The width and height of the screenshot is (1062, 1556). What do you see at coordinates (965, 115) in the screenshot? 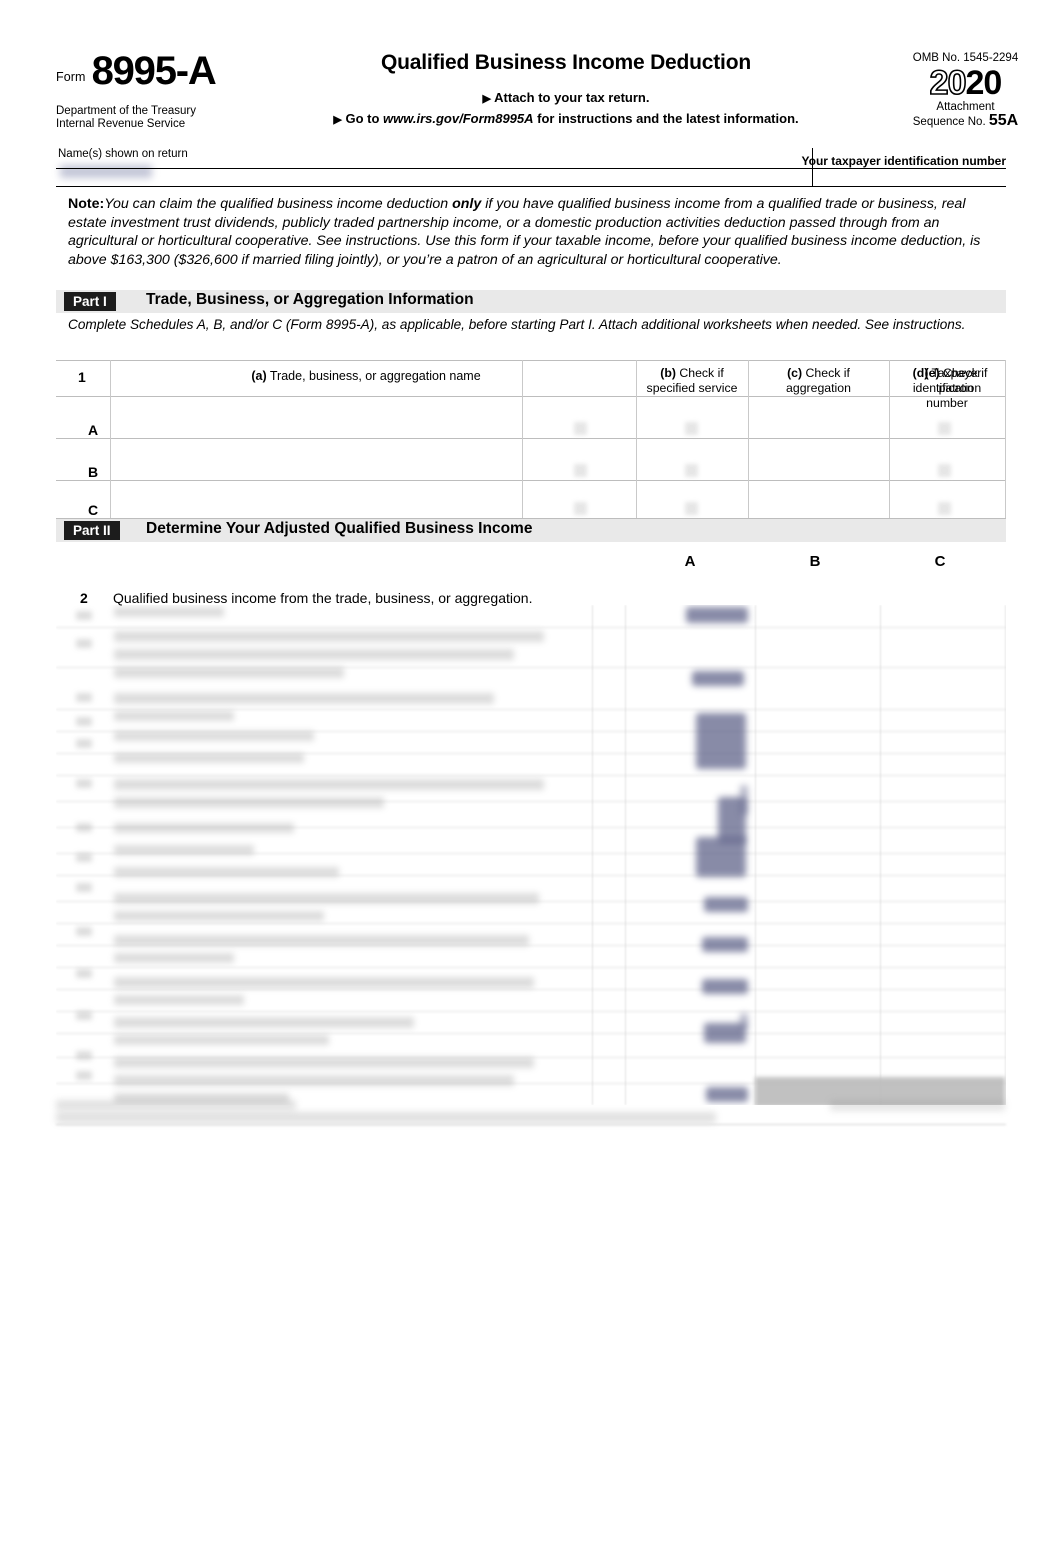
I see `attachment-sequence: Attachment Sequence No. 55A` at bounding box center [965, 115].